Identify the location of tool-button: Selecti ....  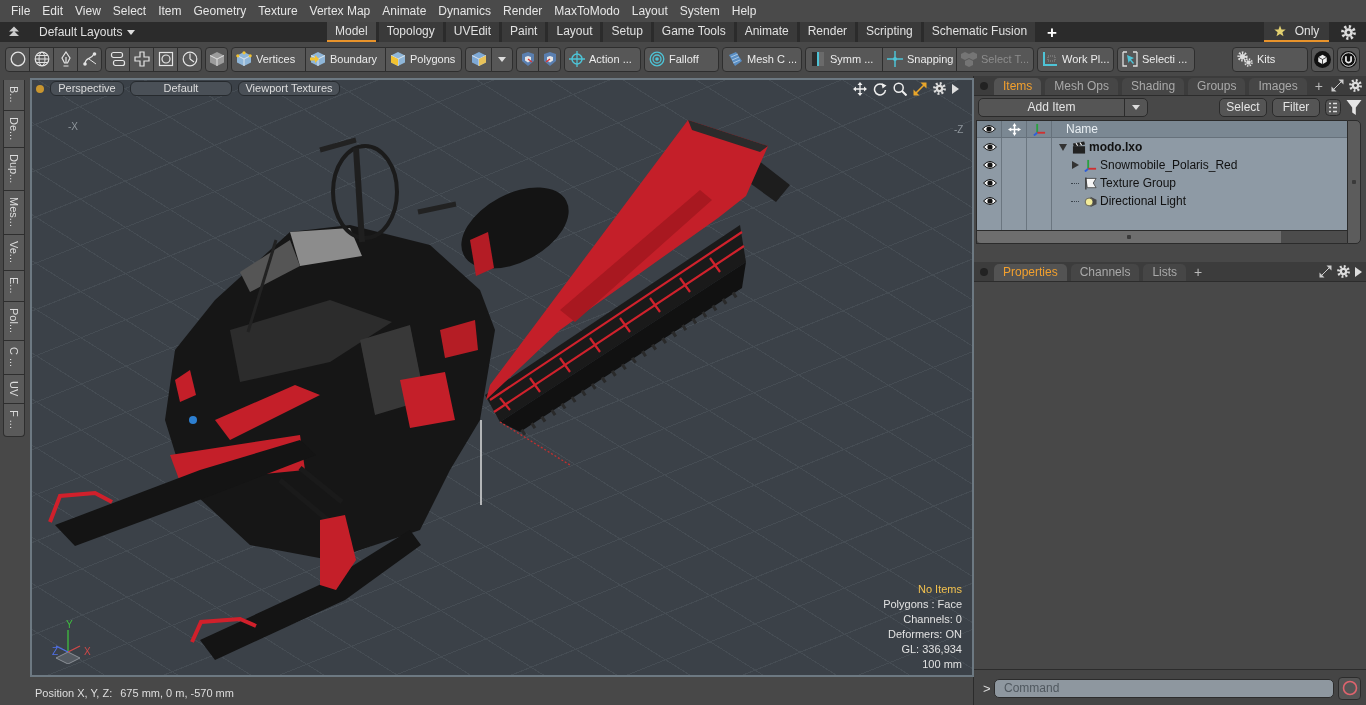
(1156, 59).